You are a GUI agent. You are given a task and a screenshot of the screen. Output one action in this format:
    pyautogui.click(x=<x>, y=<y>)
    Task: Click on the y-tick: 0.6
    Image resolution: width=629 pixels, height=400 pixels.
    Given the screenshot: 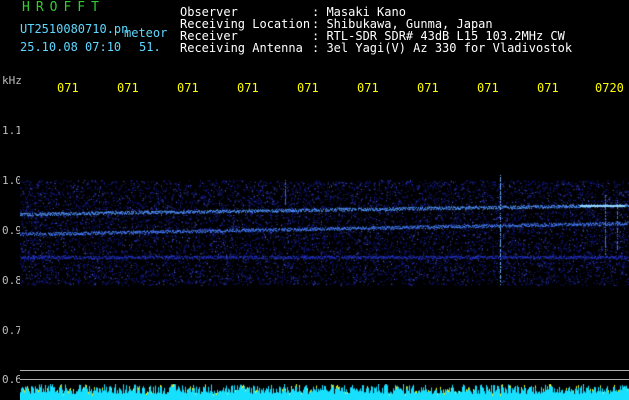 What is the action you would take?
    pyautogui.click(x=12, y=379)
    